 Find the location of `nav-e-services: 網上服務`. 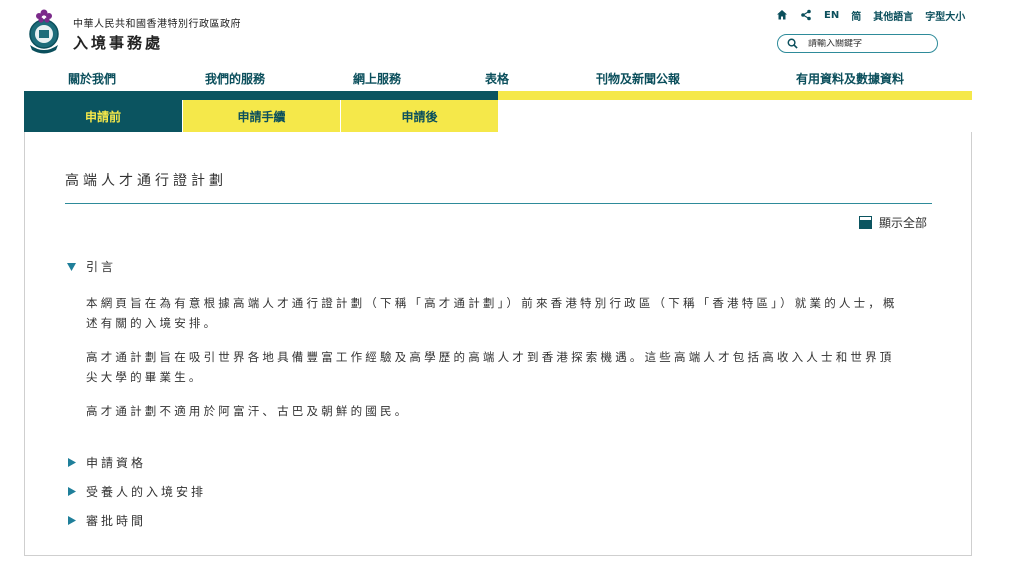

nav-e-services: 網上服務 is located at coordinates (377, 78).